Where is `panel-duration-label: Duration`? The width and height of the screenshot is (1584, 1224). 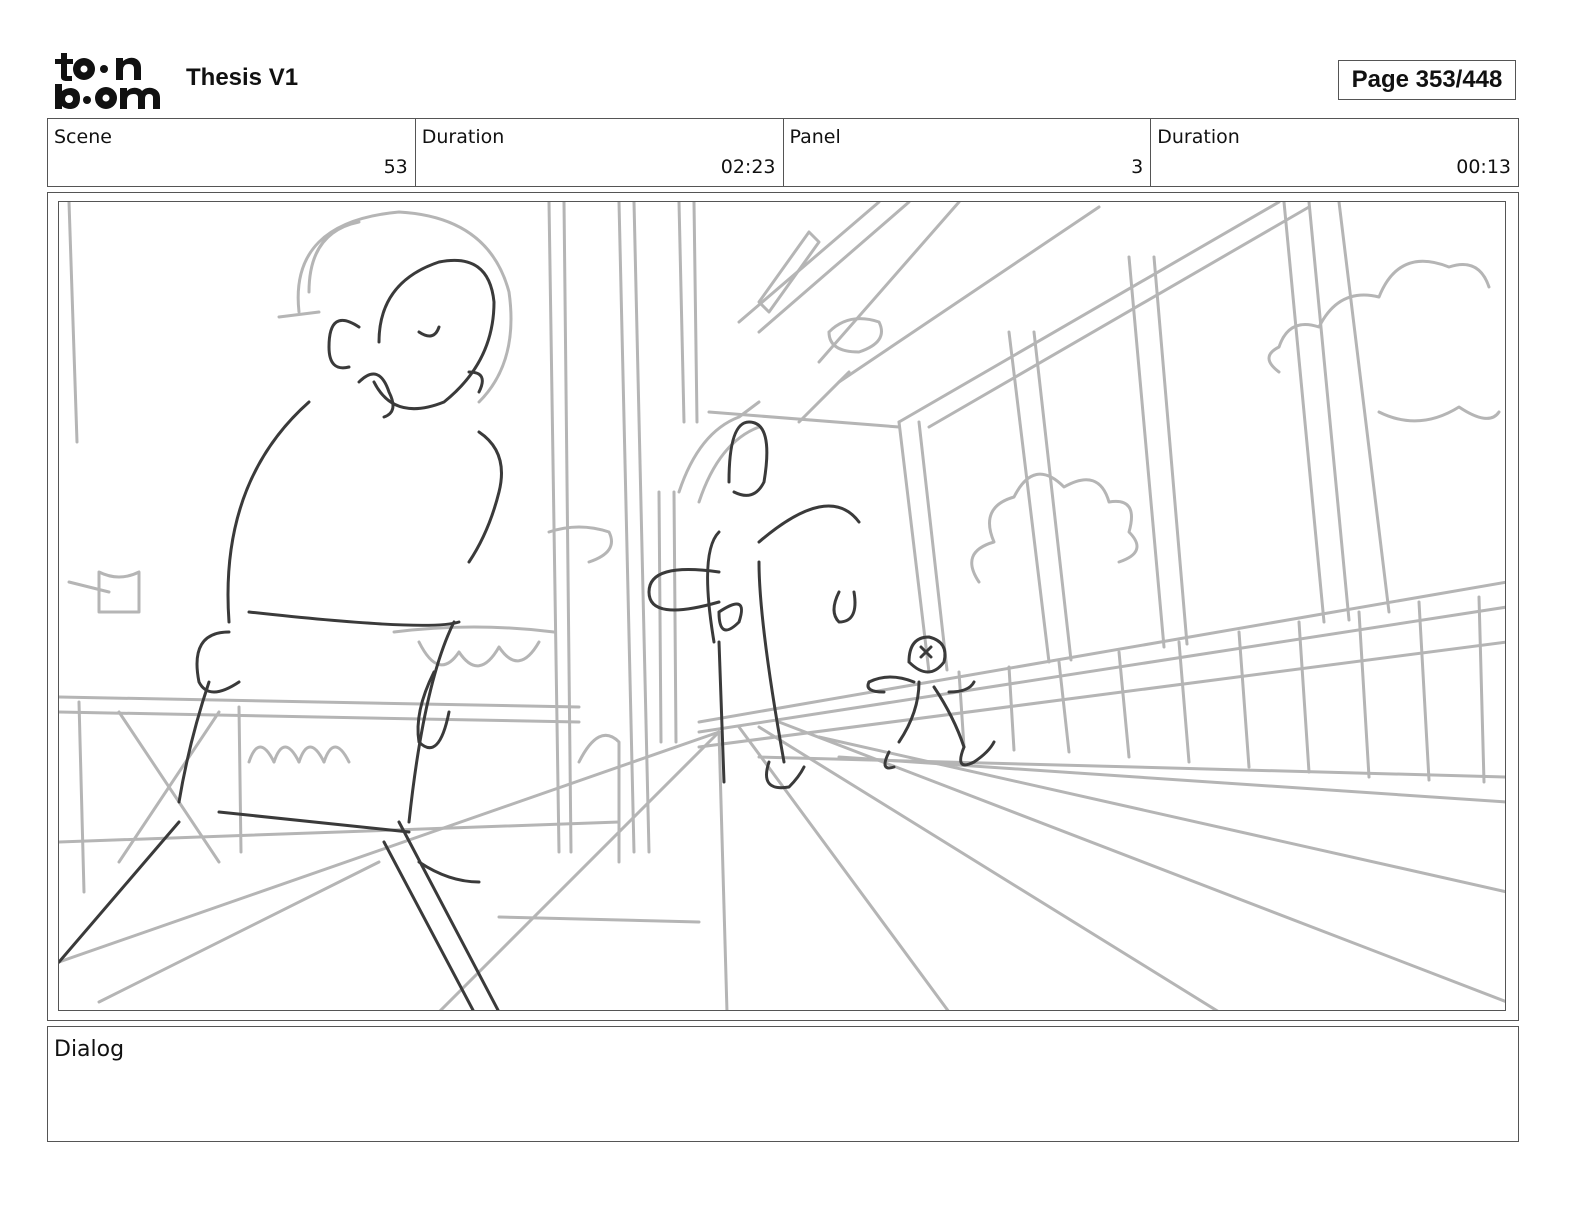
panel-duration-label: Duration is located at coordinates (1198, 137).